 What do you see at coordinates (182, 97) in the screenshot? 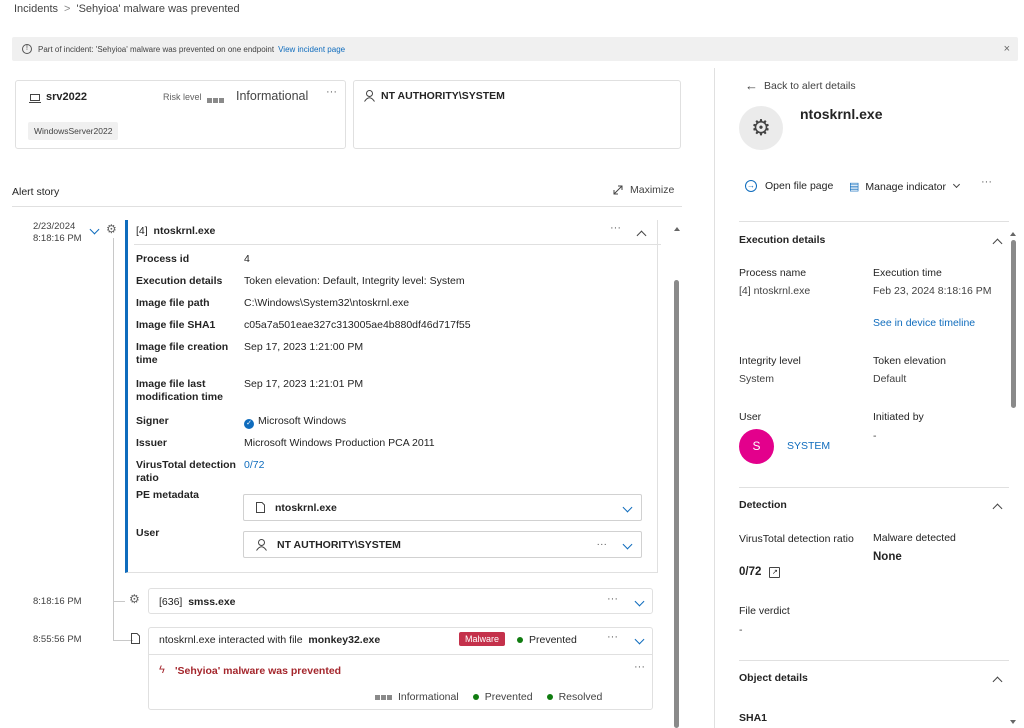
I see `risk-level-label: Risk level` at bounding box center [182, 97].